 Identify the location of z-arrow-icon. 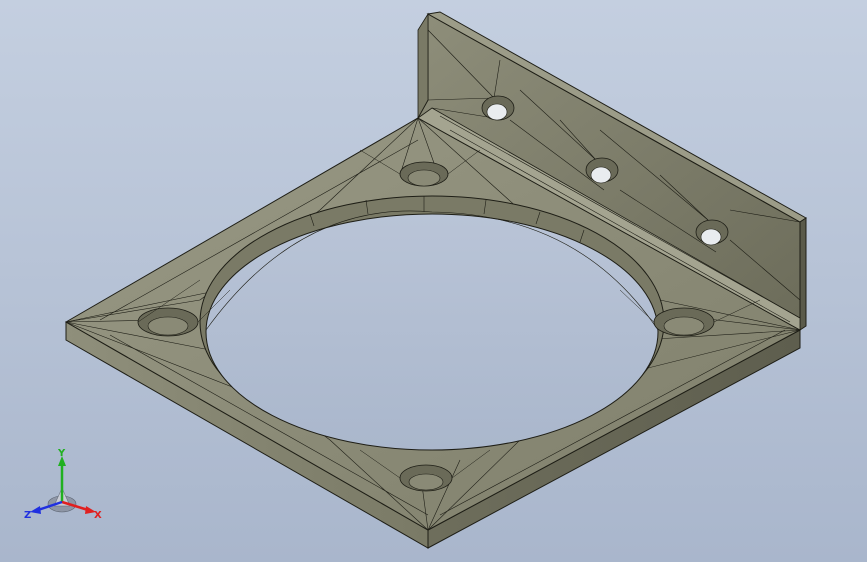
(35, 510).